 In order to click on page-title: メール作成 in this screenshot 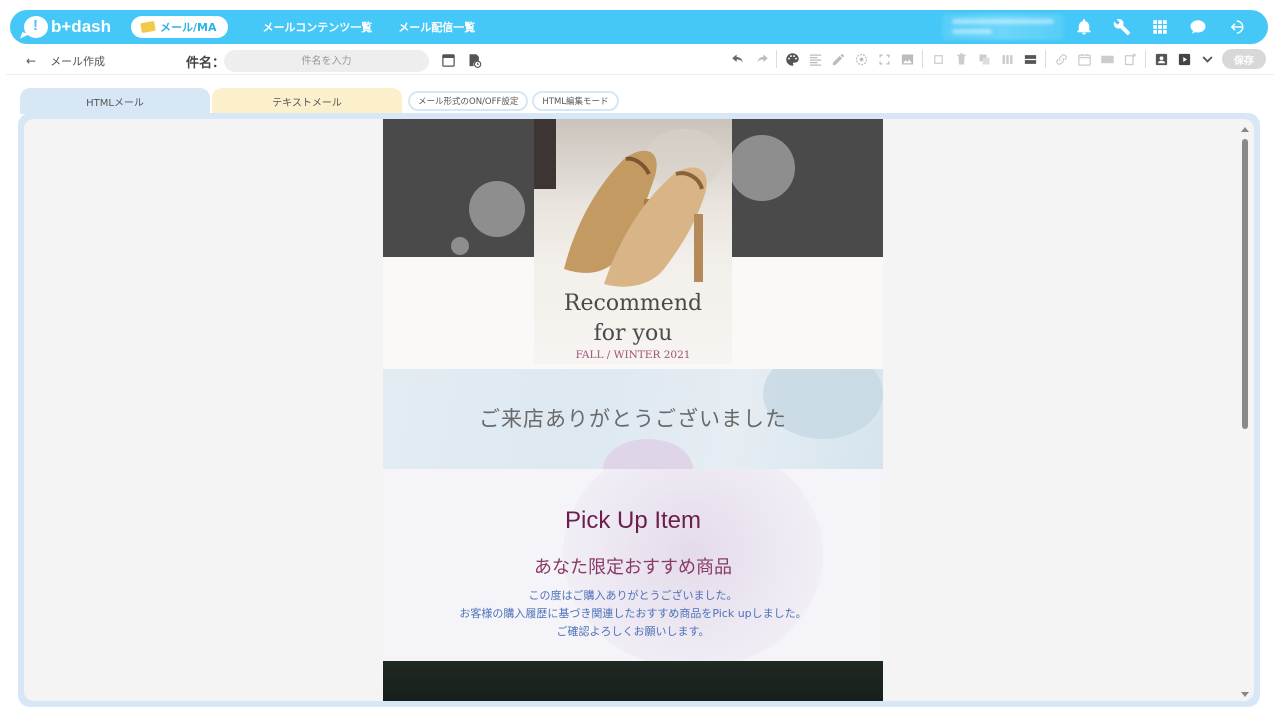, I will do `click(78, 61)`.